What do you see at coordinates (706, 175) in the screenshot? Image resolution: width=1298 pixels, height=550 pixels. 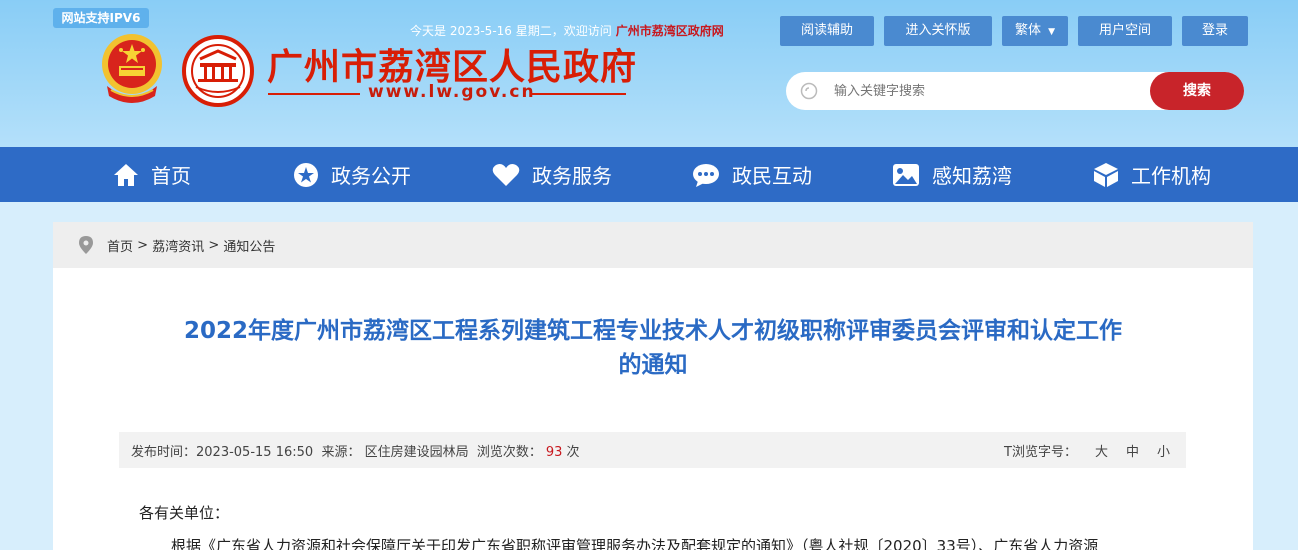 I see `chat-icon` at bounding box center [706, 175].